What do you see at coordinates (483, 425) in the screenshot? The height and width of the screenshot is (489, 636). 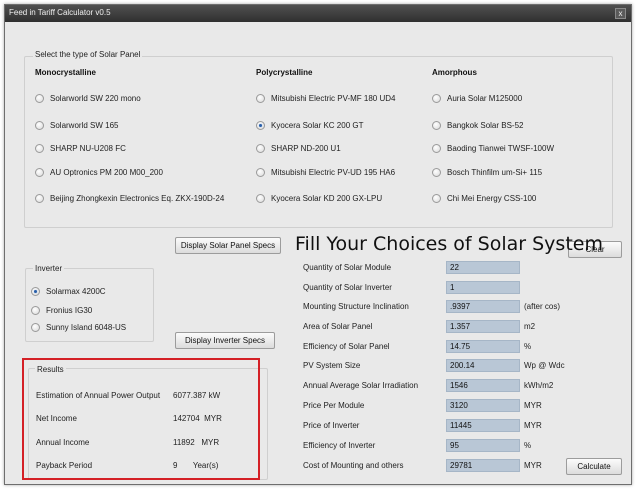 I see `price-inverter-field: 11445` at bounding box center [483, 425].